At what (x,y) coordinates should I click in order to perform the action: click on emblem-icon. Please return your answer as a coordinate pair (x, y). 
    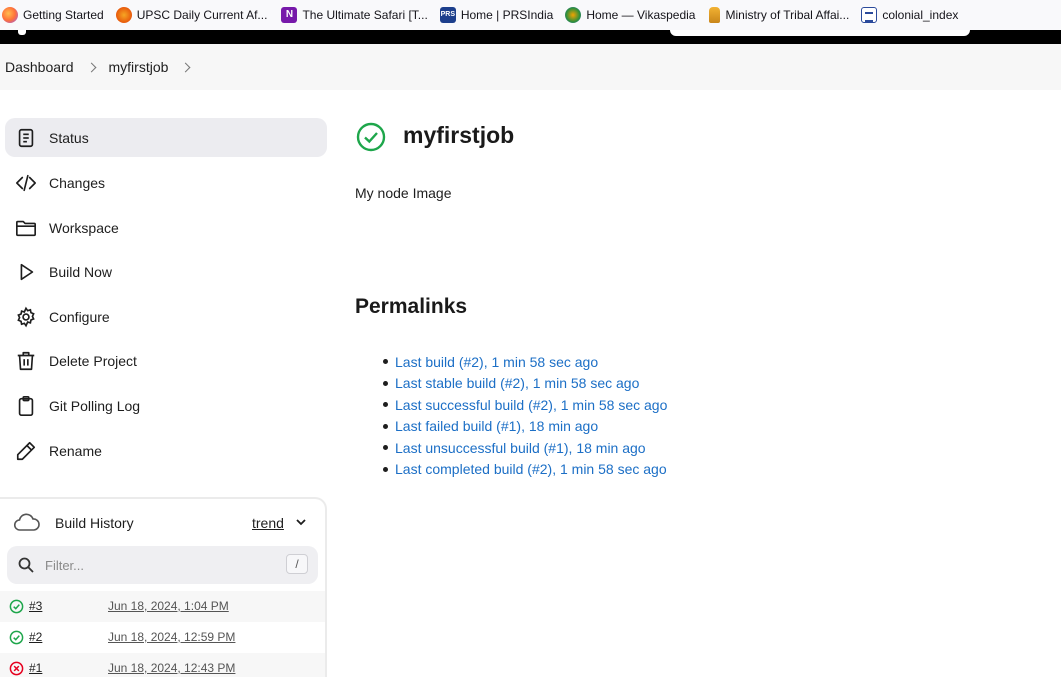
    Looking at the image, I should click on (715, 15).